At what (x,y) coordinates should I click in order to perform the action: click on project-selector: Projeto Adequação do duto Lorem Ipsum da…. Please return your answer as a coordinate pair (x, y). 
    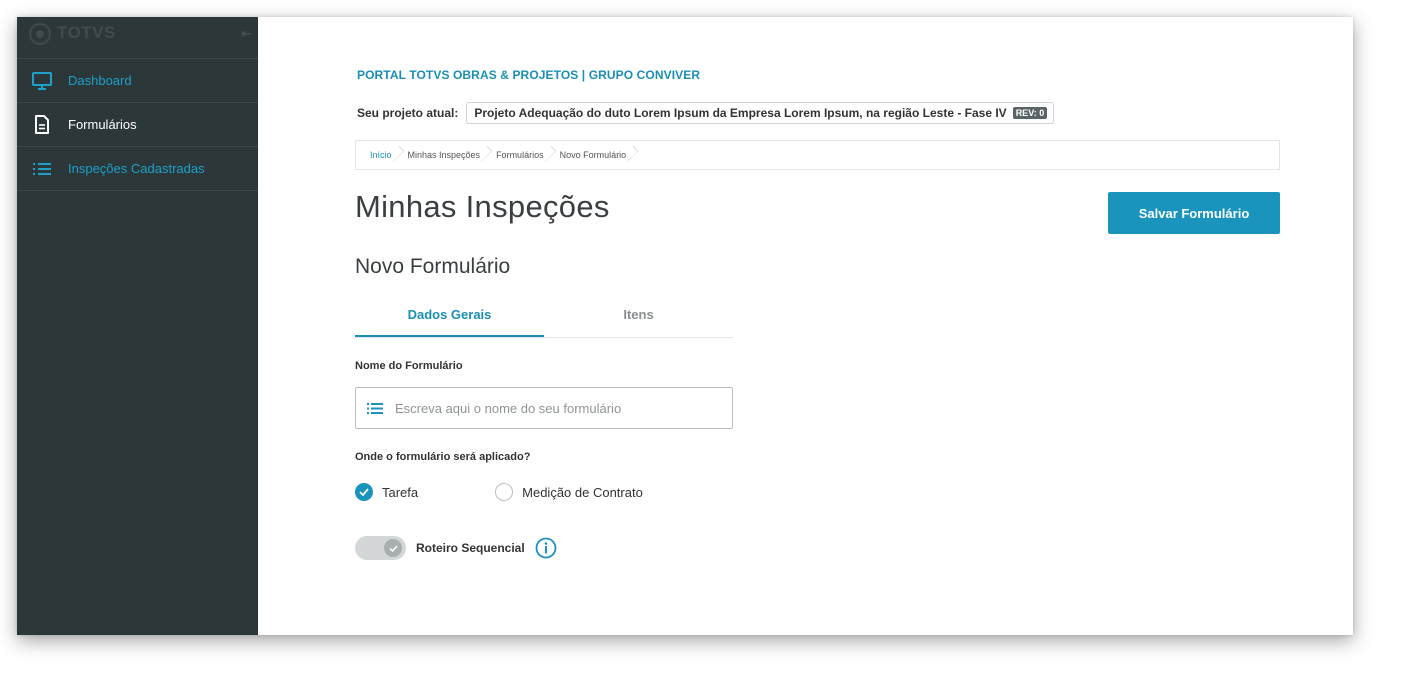
    Looking at the image, I should click on (760, 113).